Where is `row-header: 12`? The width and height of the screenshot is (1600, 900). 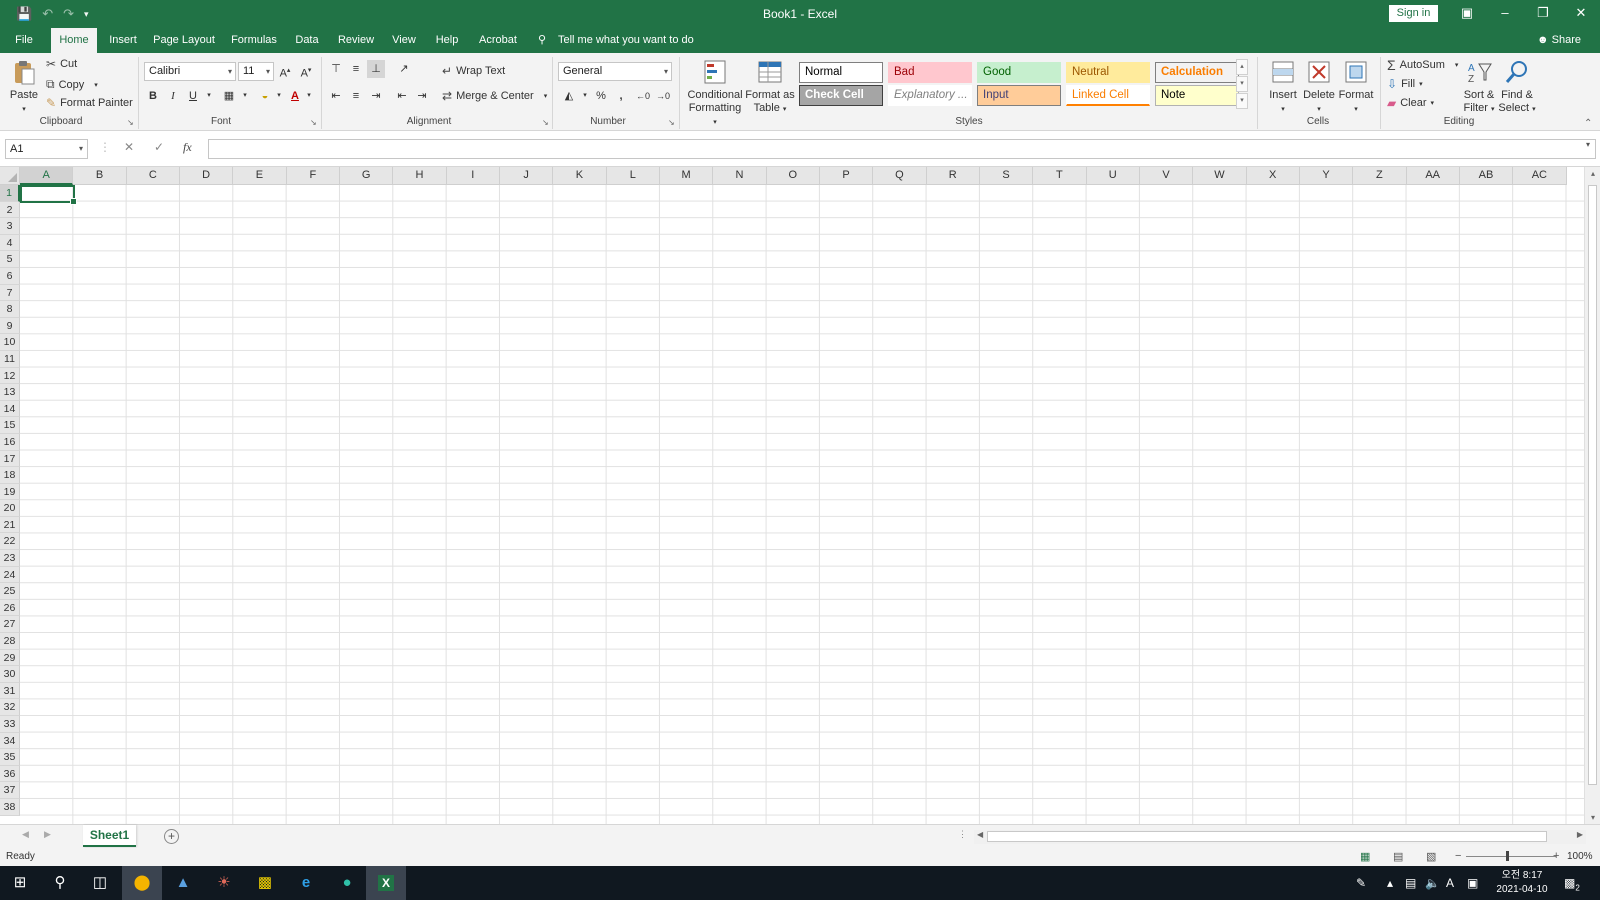
row-header: 12 is located at coordinates (10, 376).